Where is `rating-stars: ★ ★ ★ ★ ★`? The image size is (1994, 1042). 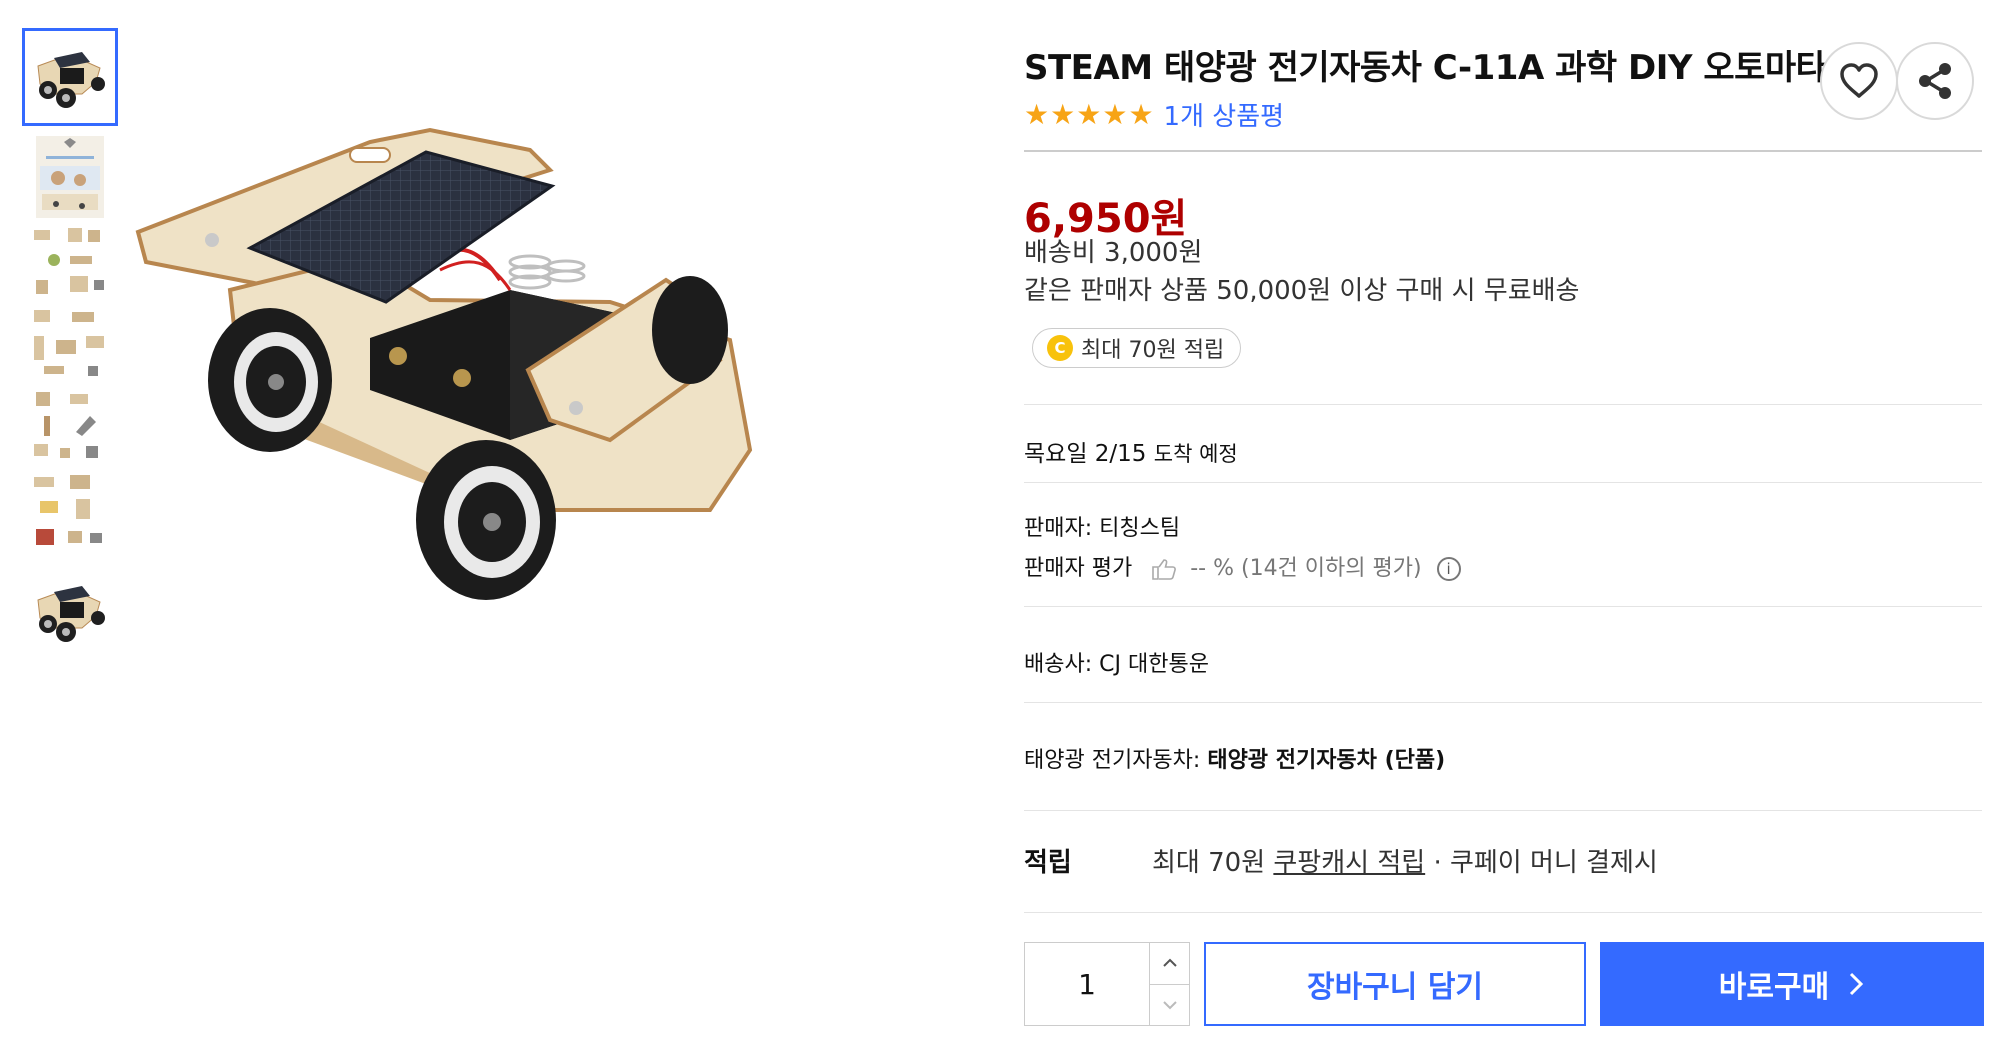 rating-stars: ★ ★ ★ ★ ★ is located at coordinates (1089, 114).